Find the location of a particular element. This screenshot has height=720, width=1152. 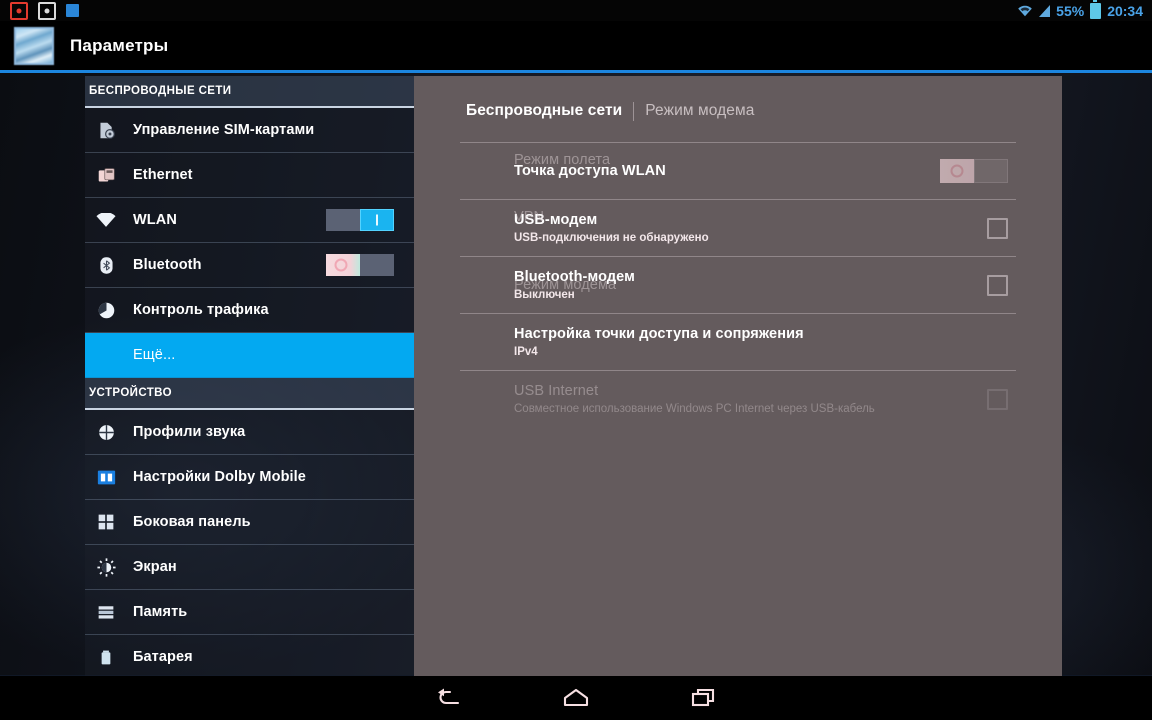

data-usage-icon is located at coordinates (106, 310).